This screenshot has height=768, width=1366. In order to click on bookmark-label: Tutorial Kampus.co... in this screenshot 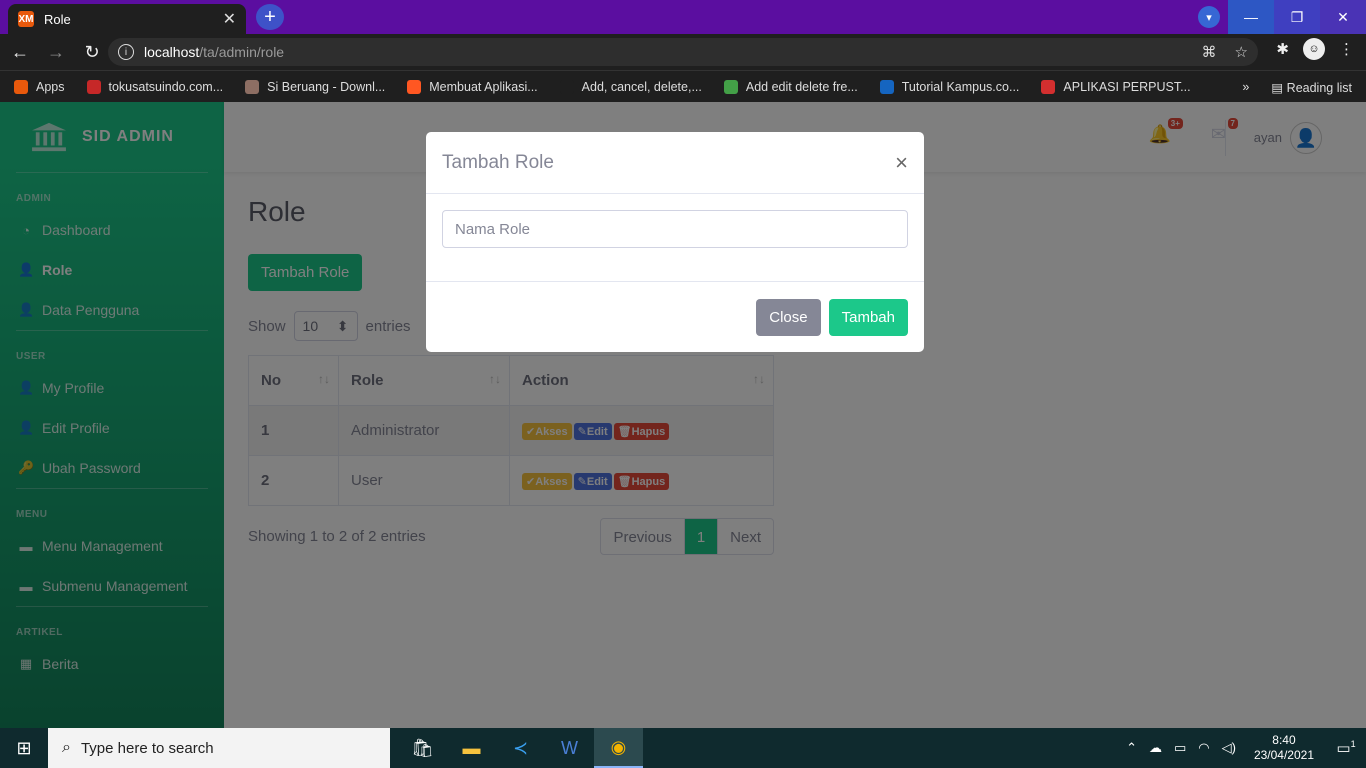, I will do `click(960, 86)`.